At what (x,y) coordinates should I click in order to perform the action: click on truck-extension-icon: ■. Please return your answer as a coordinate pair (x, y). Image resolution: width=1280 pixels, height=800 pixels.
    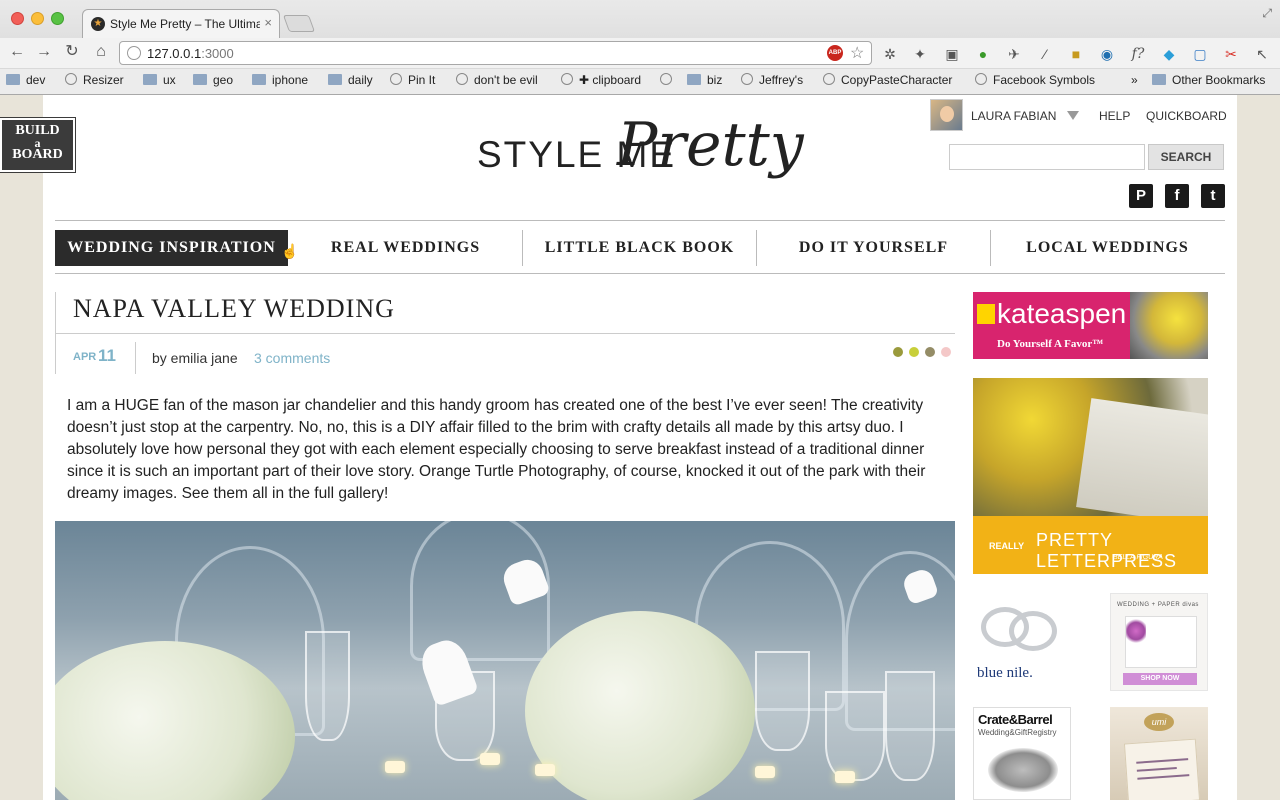
    Looking at the image, I should click on (1076, 54).